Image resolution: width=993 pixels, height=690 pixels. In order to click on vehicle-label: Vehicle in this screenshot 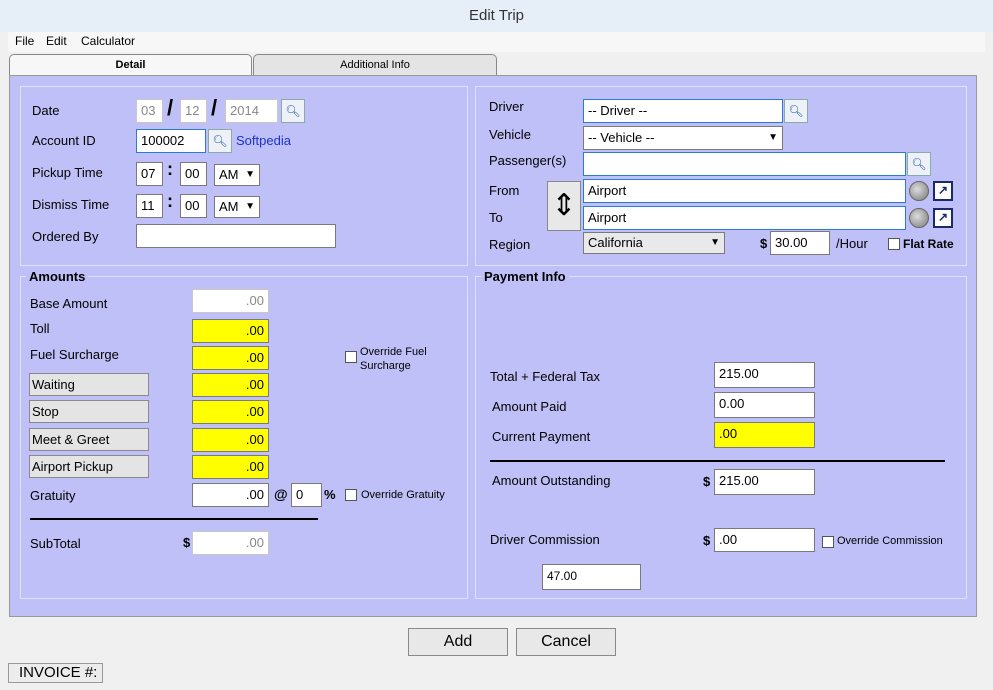, I will do `click(510, 134)`.